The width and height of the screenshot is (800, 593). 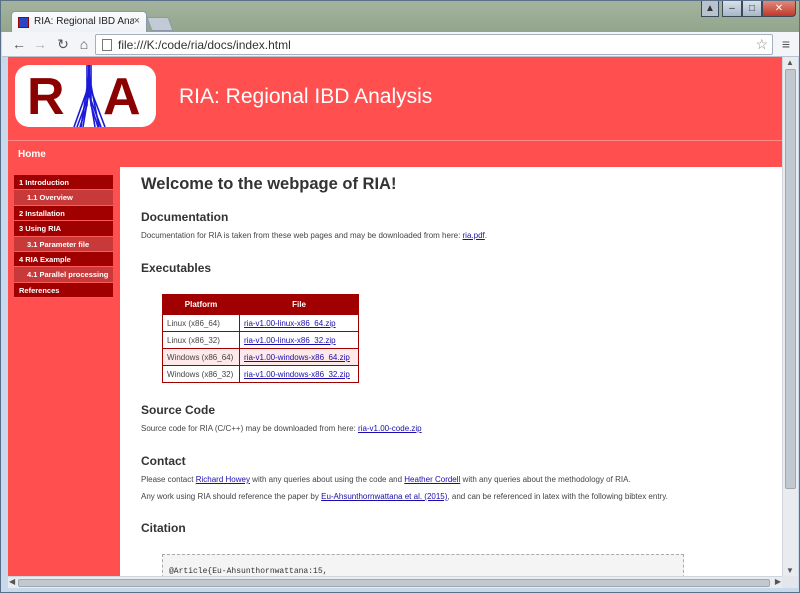 I want to click on site-title: RIA: Regional IBD Analysis, so click(x=306, y=96).